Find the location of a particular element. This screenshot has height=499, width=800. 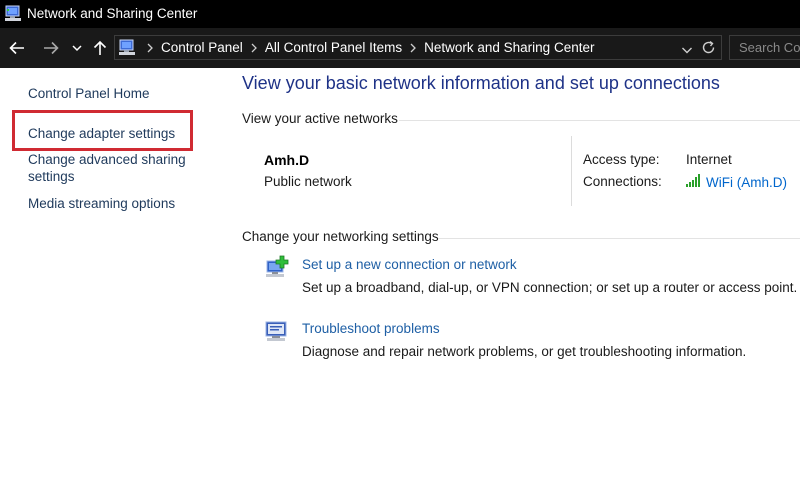

troubleshoot-icon is located at coordinates (277, 331).